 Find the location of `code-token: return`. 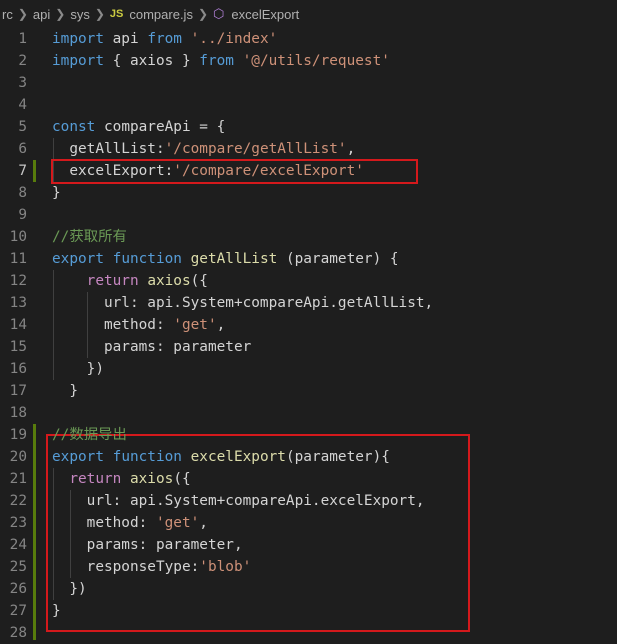

code-token: return is located at coordinates (95, 479).